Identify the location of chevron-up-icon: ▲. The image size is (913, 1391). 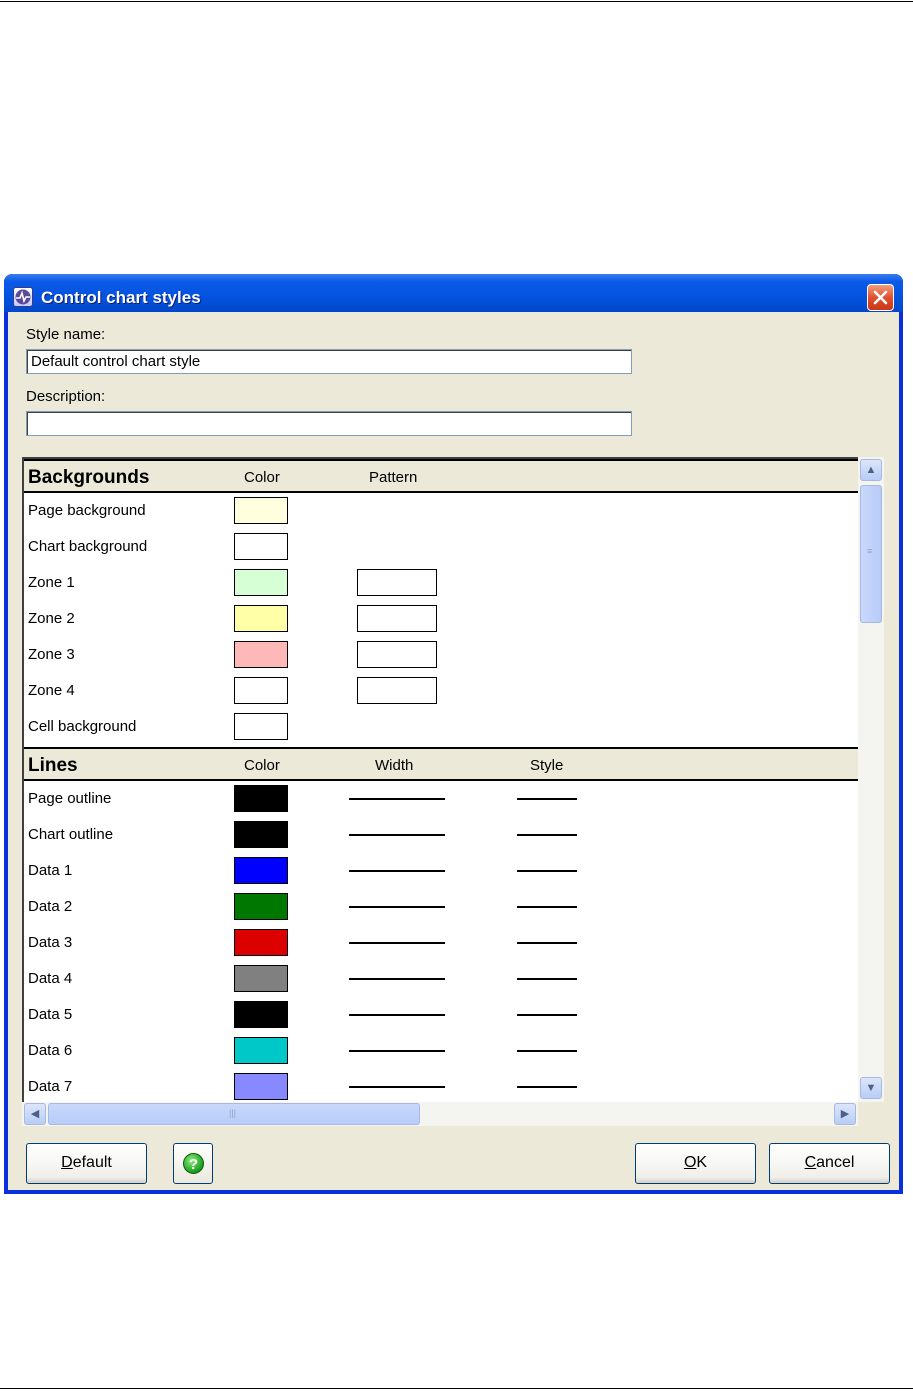
(871, 470).